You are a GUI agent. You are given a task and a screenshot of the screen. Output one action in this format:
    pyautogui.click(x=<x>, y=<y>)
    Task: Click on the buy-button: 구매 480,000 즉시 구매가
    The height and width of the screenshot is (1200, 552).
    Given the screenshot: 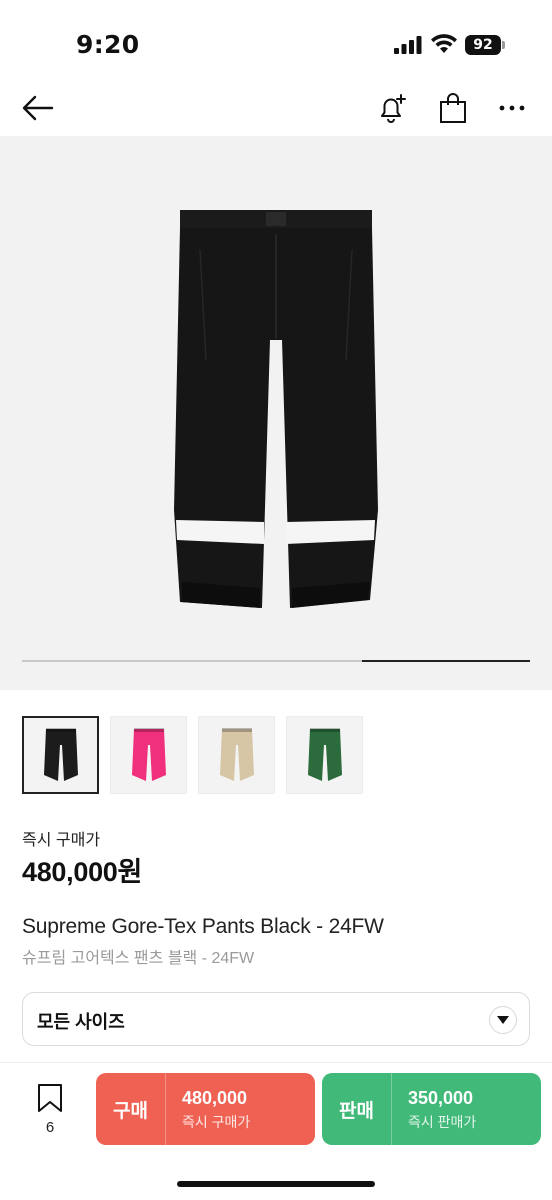 What is the action you would take?
    pyautogui.click(x=205, y=1109)
    